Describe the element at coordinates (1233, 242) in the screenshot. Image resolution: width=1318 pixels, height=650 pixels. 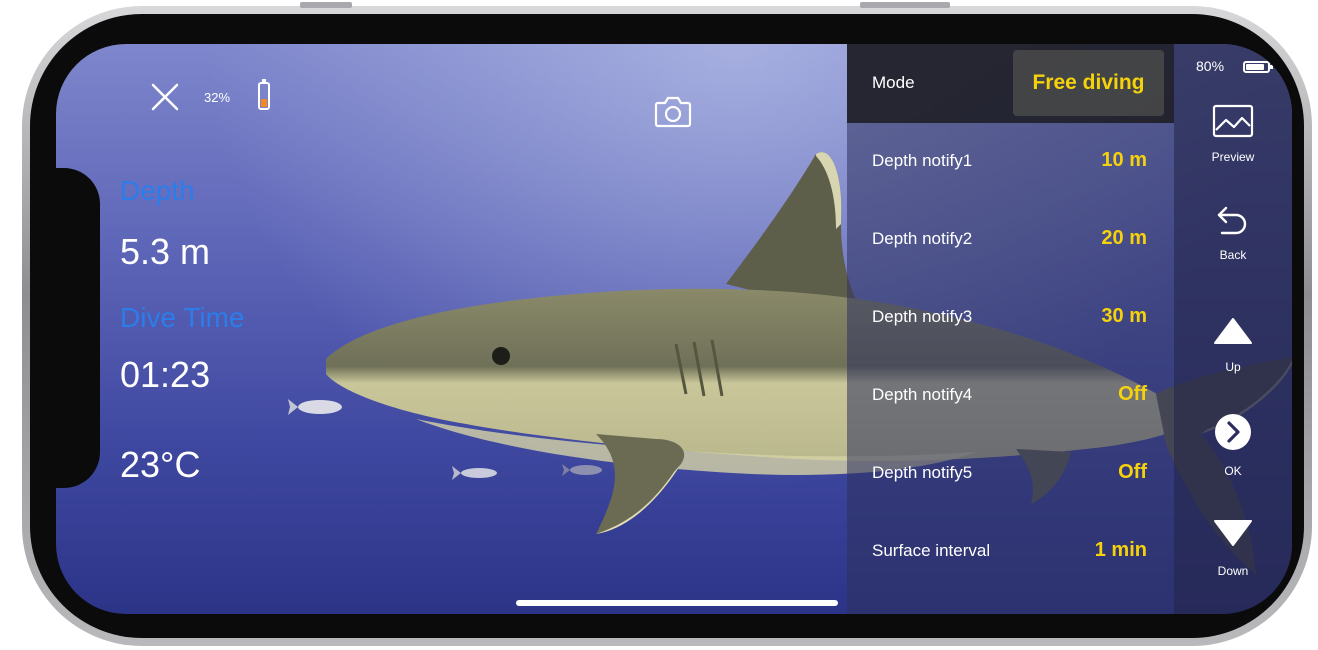
I see `back-button: Back` at that location.